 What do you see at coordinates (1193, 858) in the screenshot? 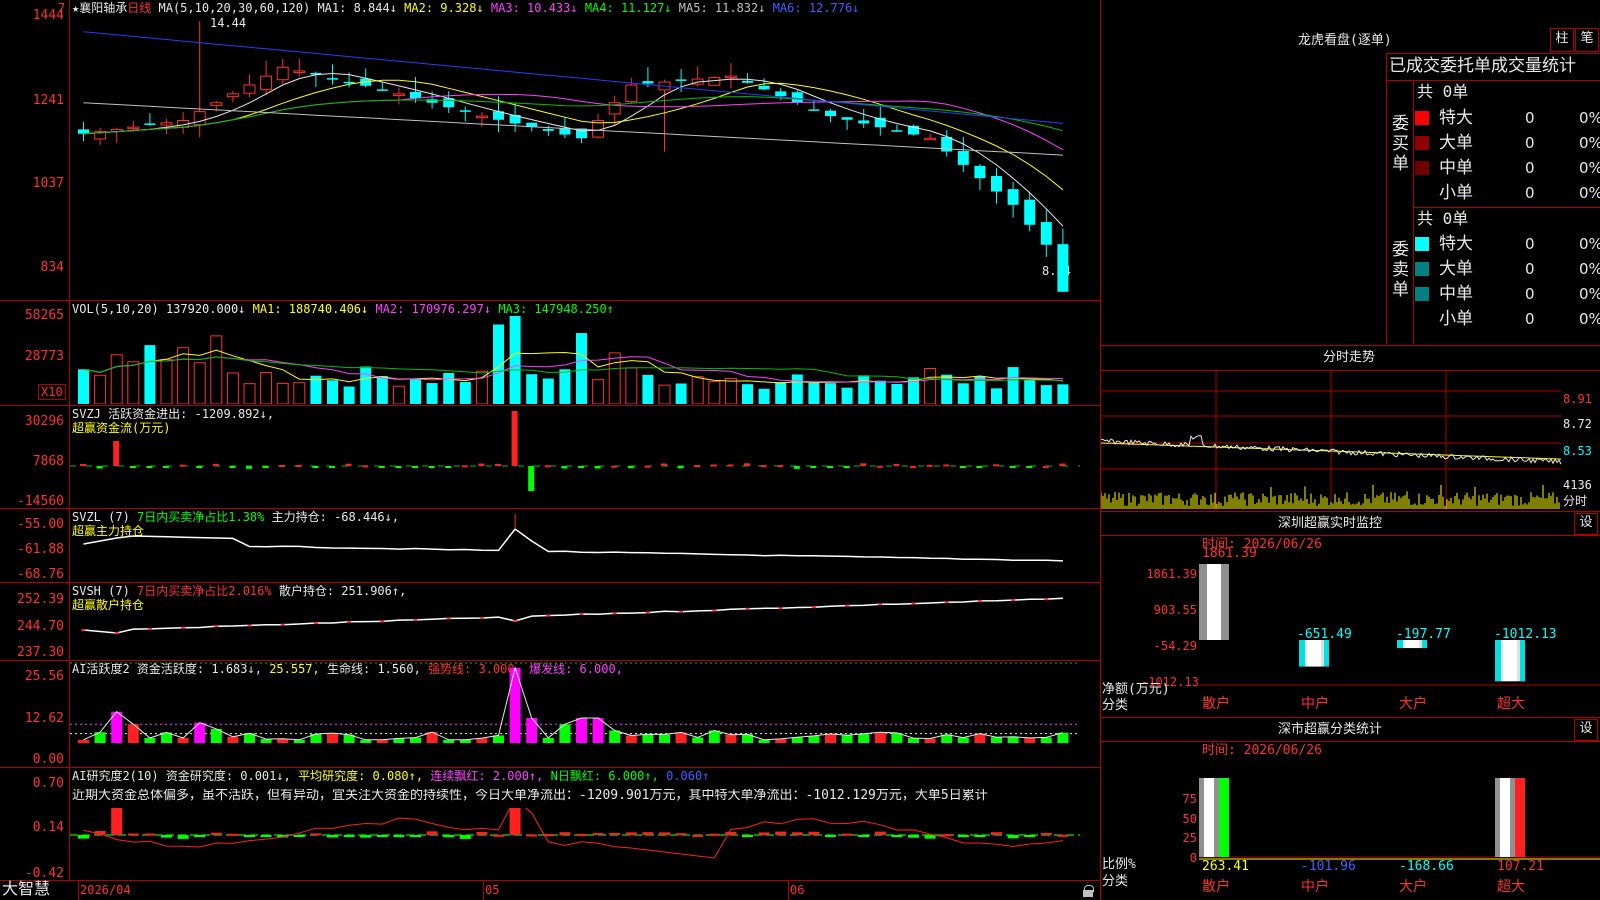
I see `sz-stats-axis-label: 0` at bounding box center [1193, 858].